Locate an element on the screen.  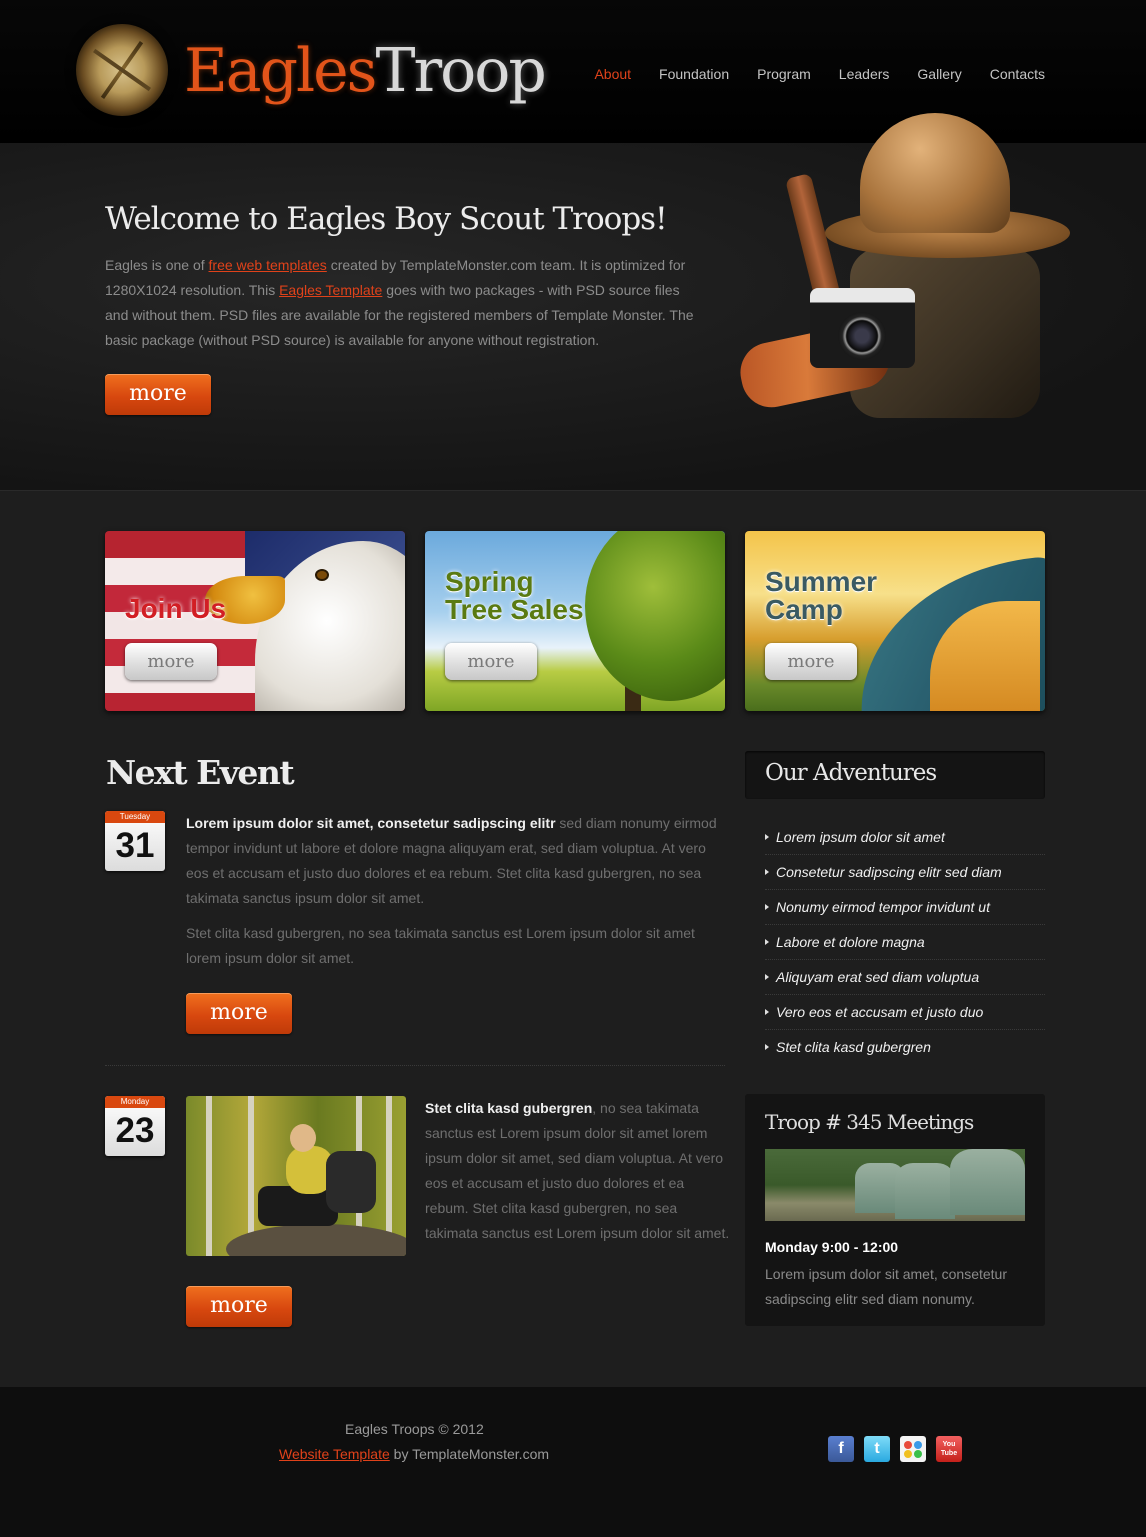
promo-title-line2: Tree Sales is located at coordinates (514, 609).